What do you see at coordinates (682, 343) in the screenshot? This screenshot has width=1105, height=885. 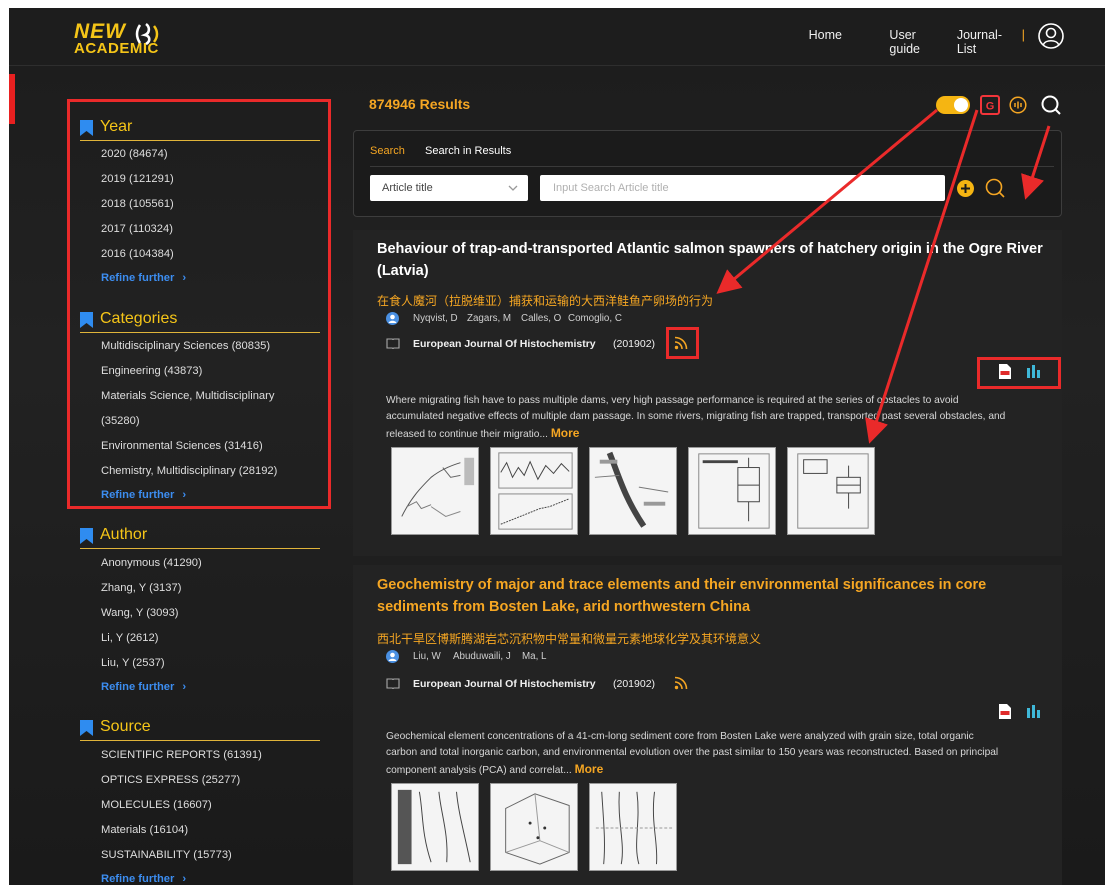 I see `annotation-box-rss` at bounding box center [682, 343].